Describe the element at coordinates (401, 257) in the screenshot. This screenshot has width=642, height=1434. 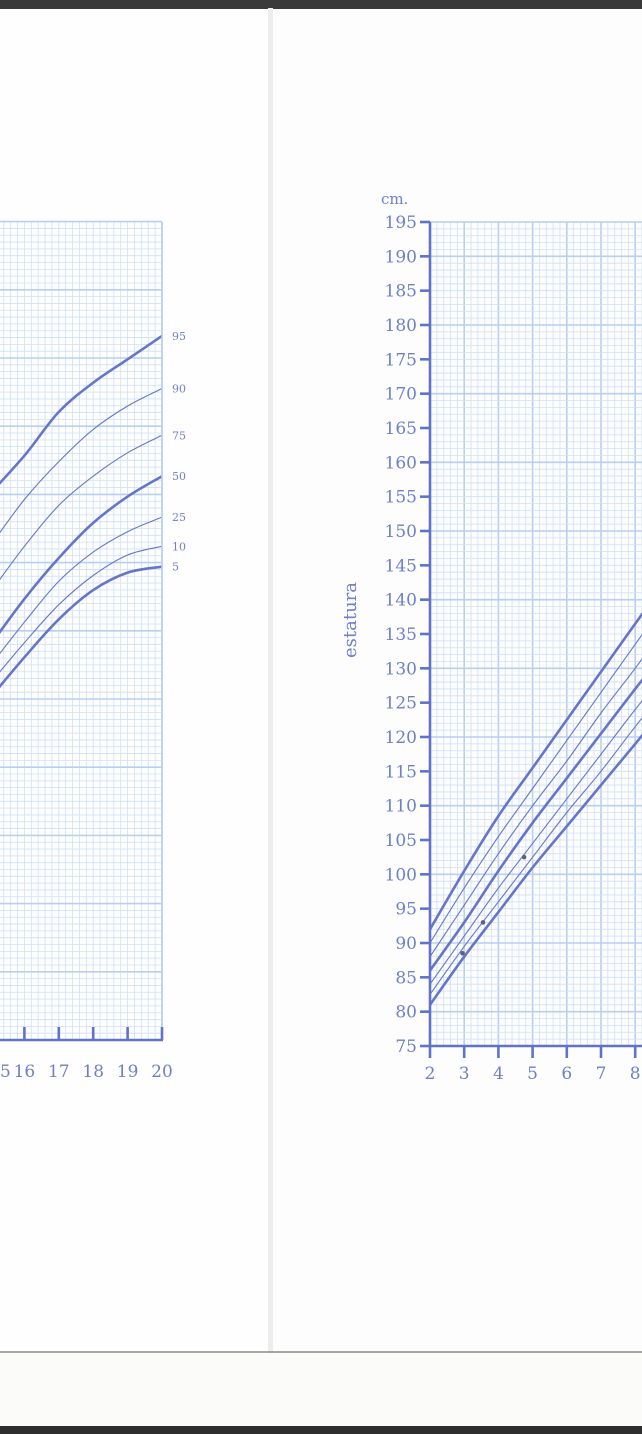
I see `y-tick-label-190: 190` at that location.